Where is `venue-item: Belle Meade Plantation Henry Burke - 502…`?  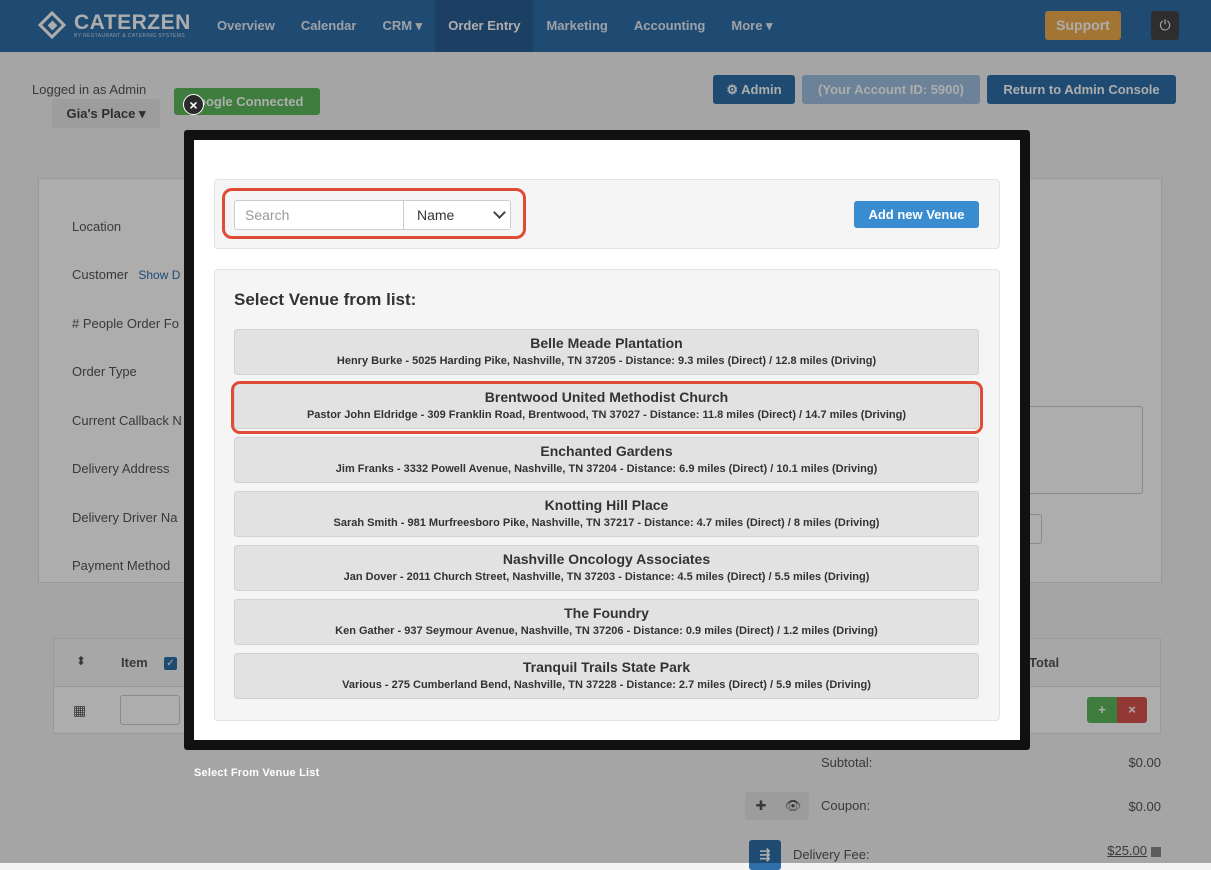
venue-item: Belle Meade Plantation Henry Burke - 502… is located at coordinates (606, 352).